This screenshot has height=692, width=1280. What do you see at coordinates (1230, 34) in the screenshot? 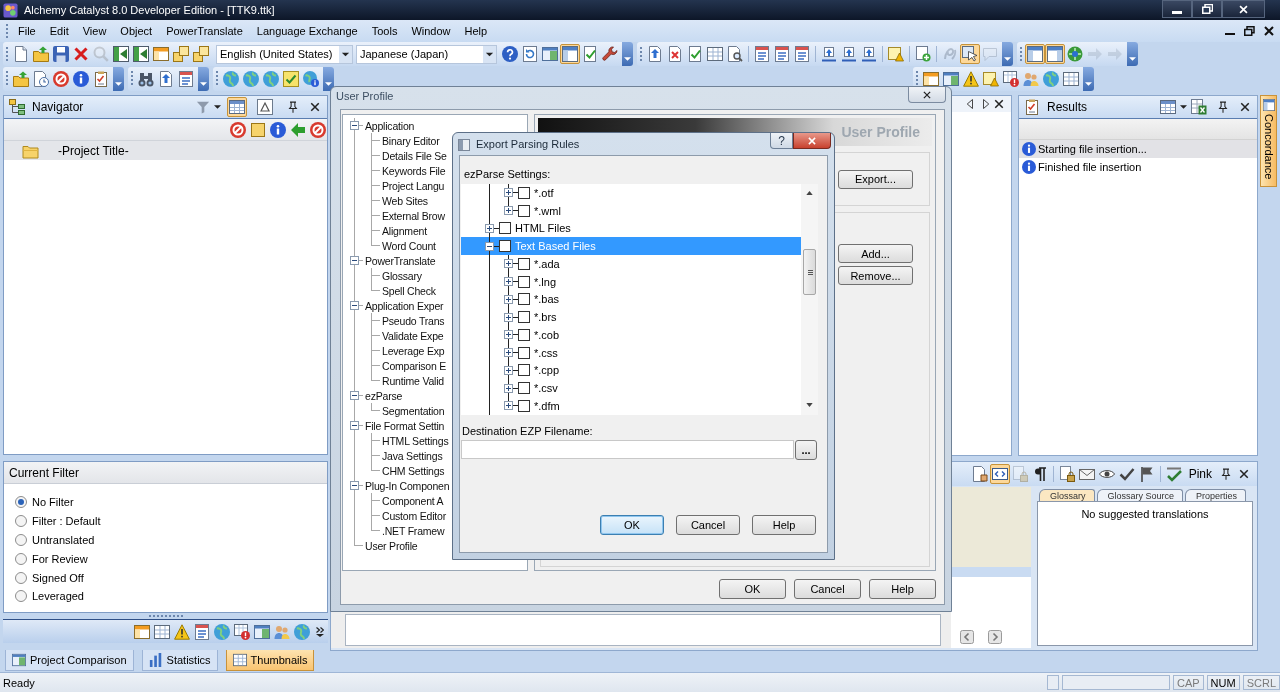
I see `minimize-icon` at bounding box center [1230, 34].